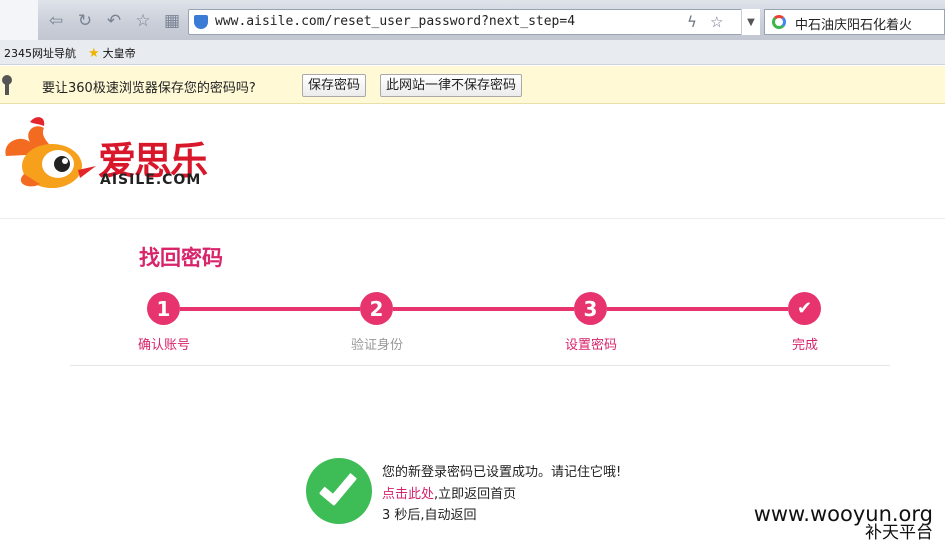 The height and width of the screenshot is (544, 945). I want to click on search-box: 中石油庆阳石化着火, so click(854, 22).